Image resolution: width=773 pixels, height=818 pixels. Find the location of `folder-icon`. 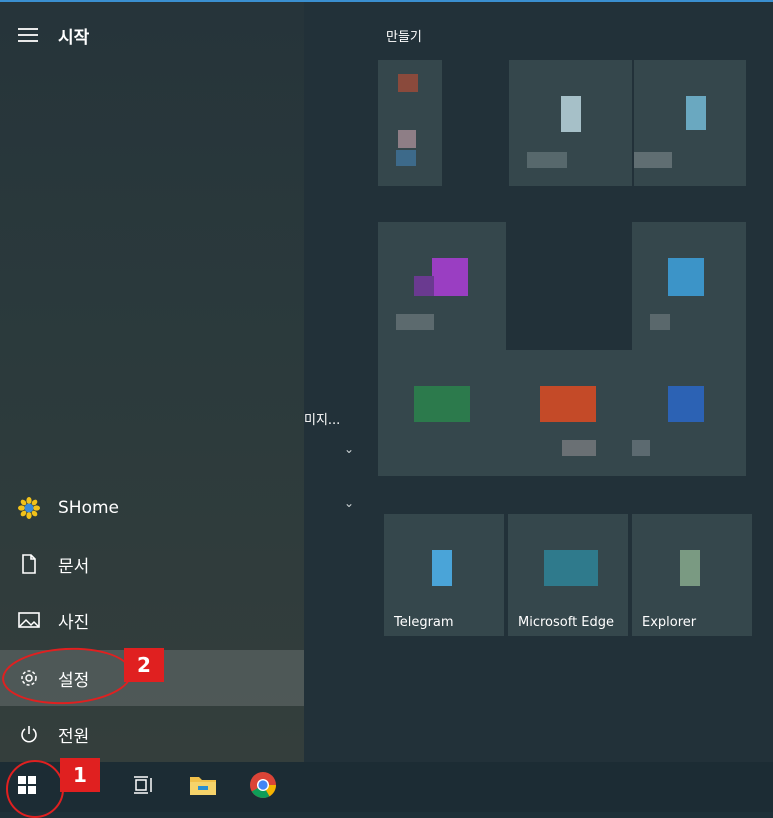

folder-icon is located at coordinates (203, 787).